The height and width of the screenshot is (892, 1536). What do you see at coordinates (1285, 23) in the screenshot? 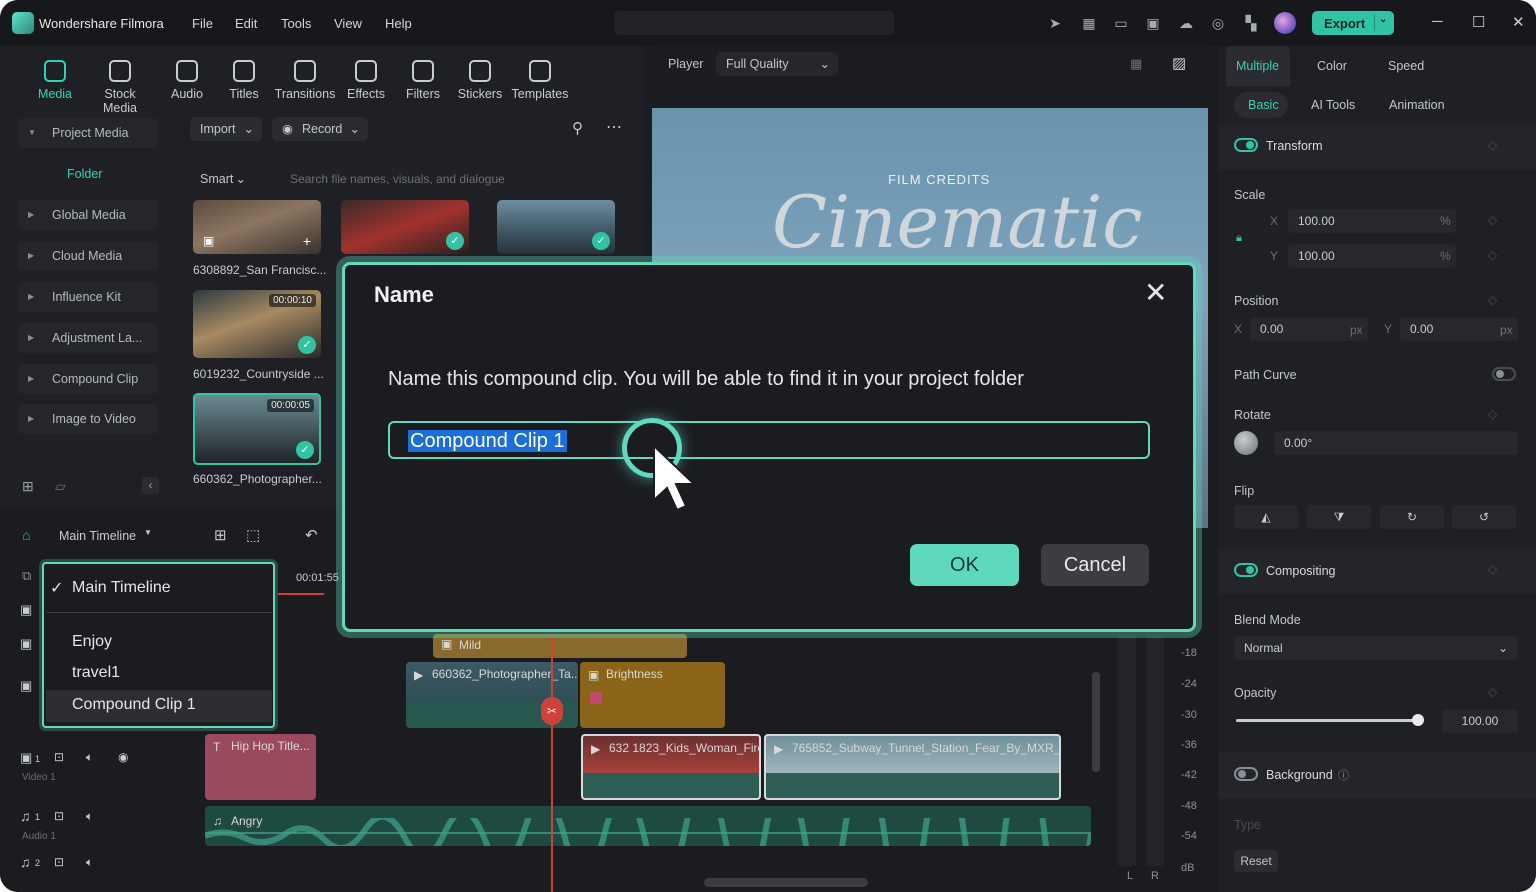
I see `avatar` at bounding box center [1285, 23].